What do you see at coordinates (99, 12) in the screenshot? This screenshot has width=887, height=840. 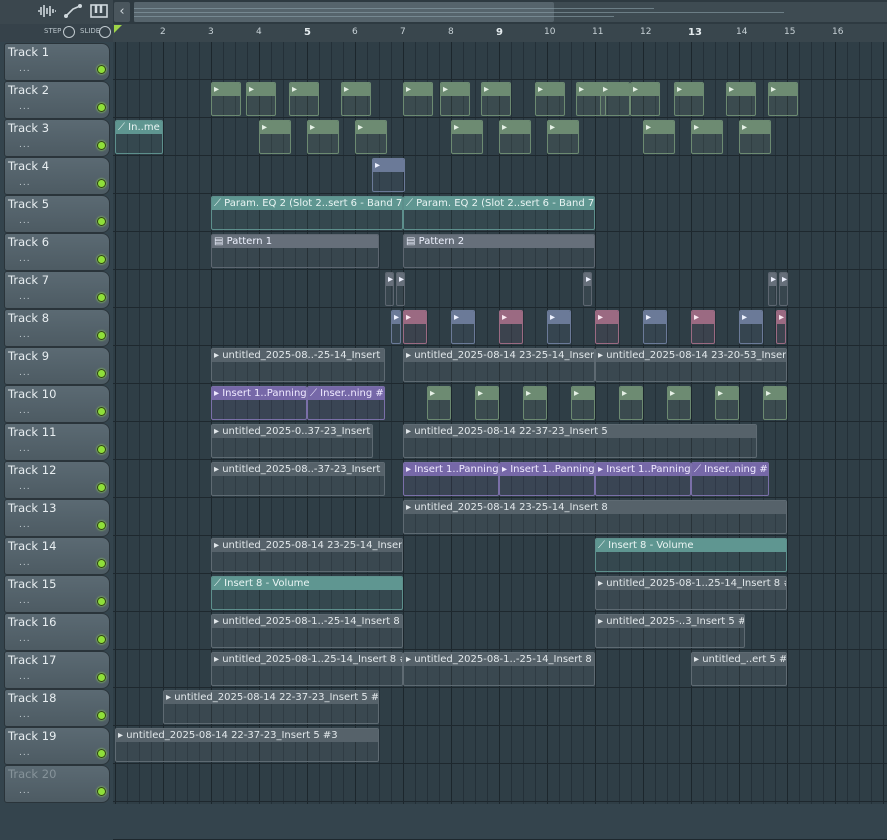 I see `piano-roll-icon` at bounding box center [99, 12].